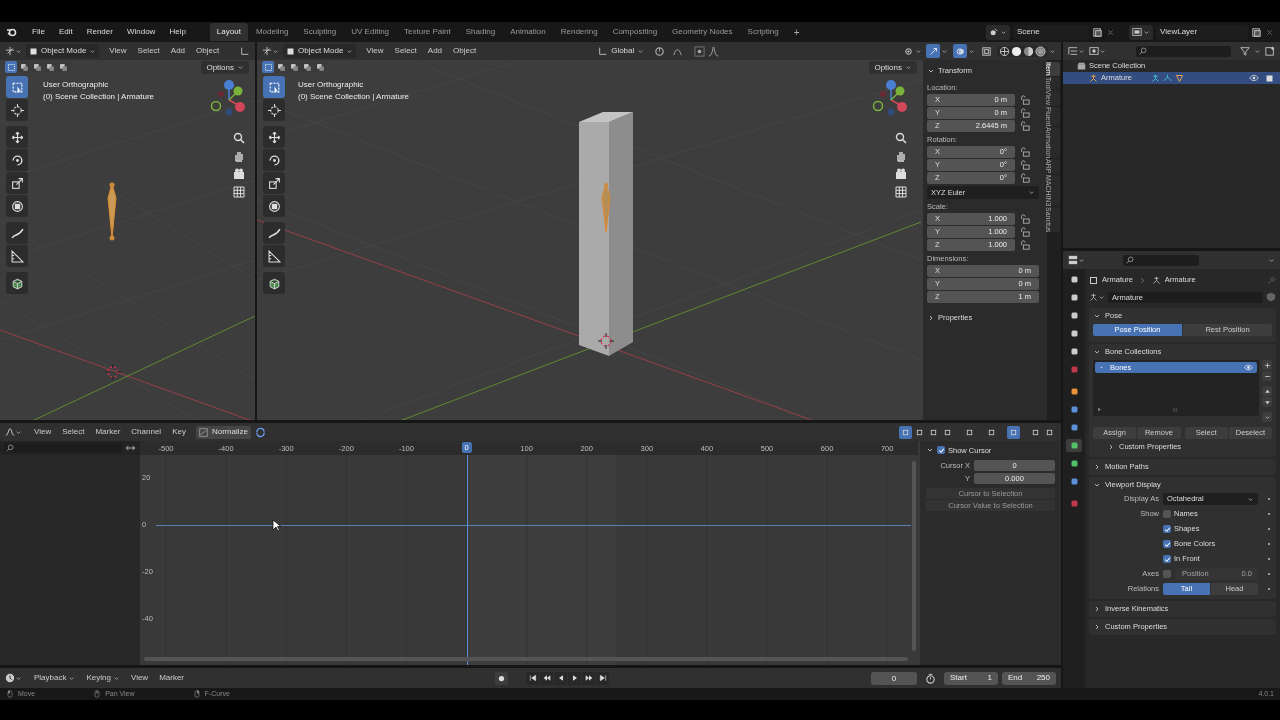 The image size is (1280, 720). Describe the element at coordinates (370, 32) in the screenshot. I see `workspace-tab: UV Editing` at that location.